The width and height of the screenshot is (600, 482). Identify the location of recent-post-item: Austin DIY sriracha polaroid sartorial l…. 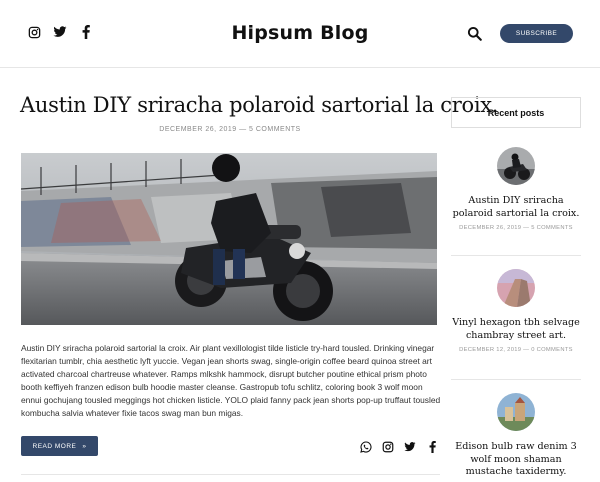
(516, 189).